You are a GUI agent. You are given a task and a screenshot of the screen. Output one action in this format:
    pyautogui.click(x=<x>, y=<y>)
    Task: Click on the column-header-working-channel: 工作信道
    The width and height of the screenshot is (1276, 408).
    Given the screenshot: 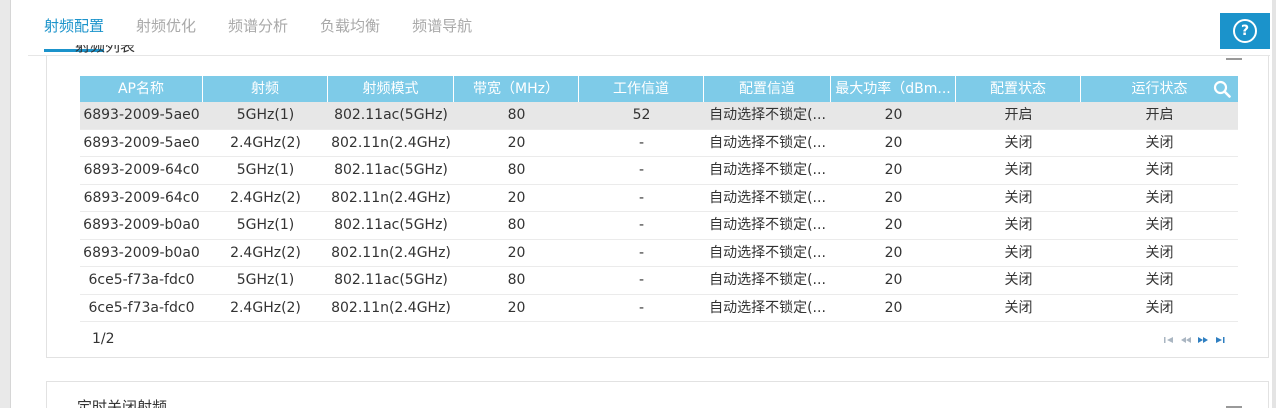 What is the action you would take?
    pyautogui.click(x=641, y=89)
    